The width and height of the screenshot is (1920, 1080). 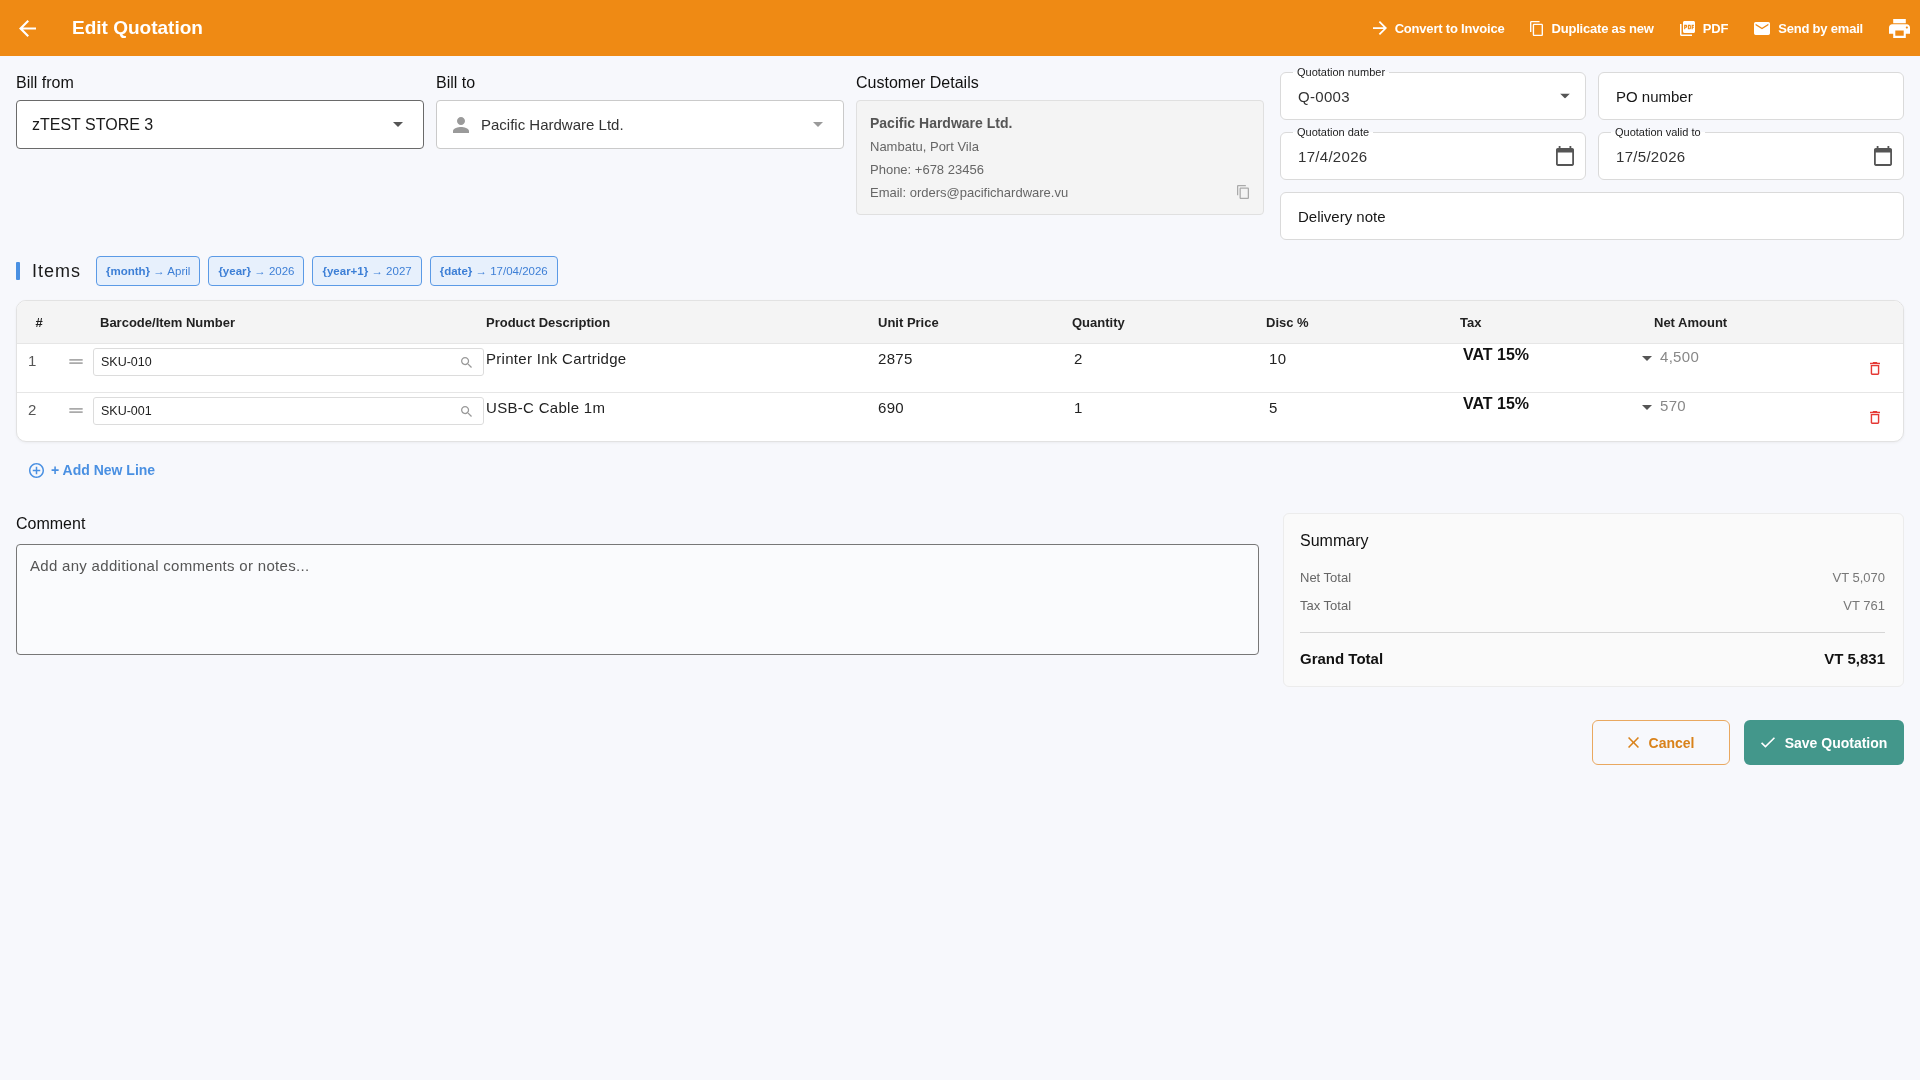 I want to click on barcode-field: SKU-010, so click(x=288, y=362).